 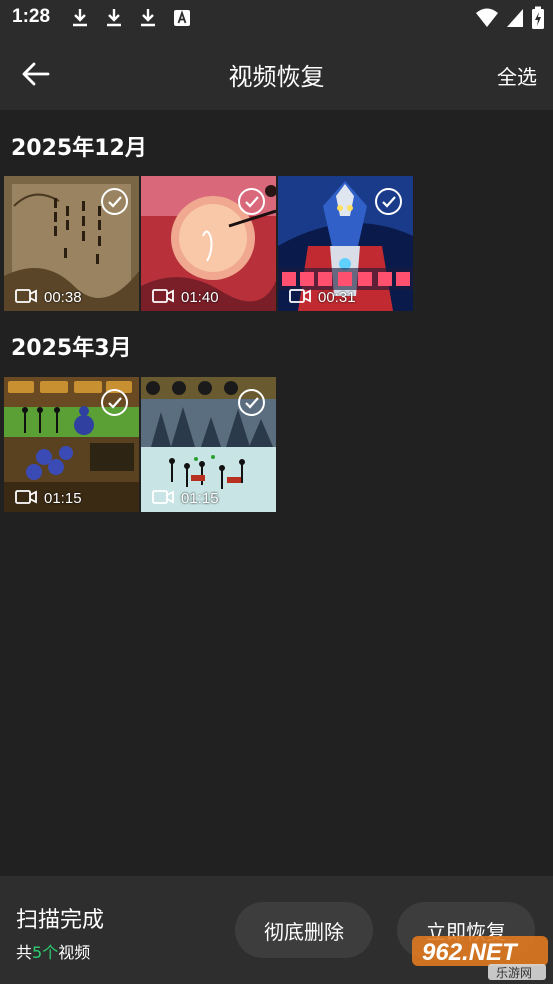 What do you see at coordinates (63, 297) in the screenshot?
I see `video-duration: 00:38` at bounding box center [63, 297].